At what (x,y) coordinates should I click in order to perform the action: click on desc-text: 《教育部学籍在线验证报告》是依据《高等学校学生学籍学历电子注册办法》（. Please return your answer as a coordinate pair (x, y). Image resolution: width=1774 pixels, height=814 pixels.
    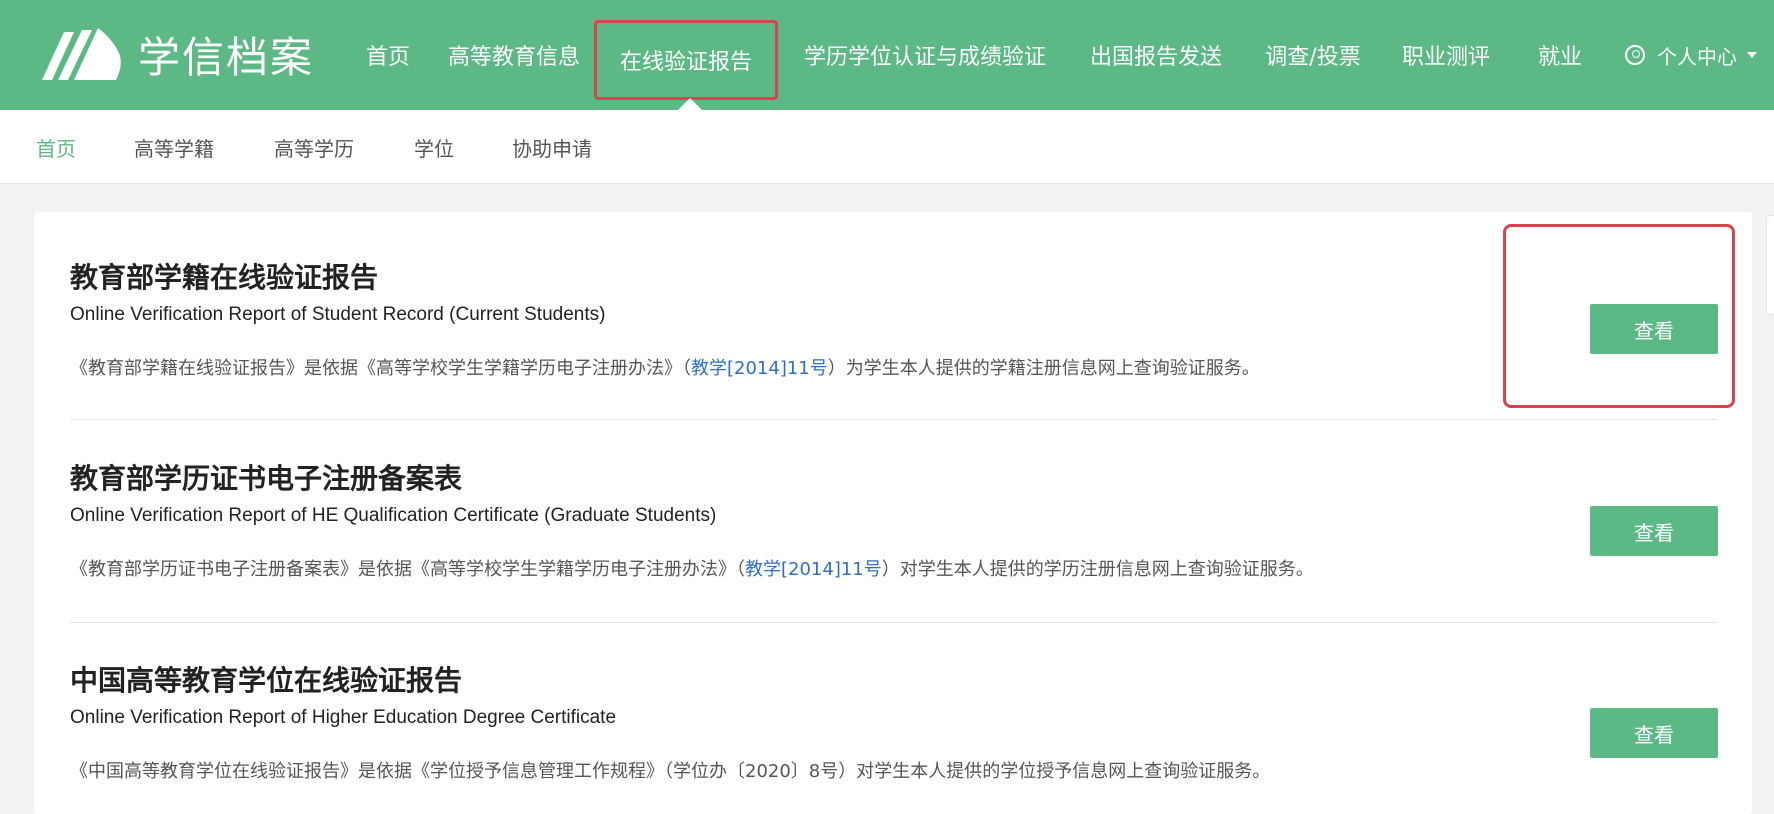
    Looking at the image, I should click on (380, 368).